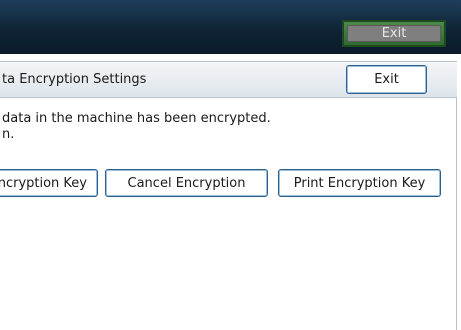 This screenshot has width=461, height=330. What do you see at coordinates (43, 183) in the screenshot?
I see `change-encryption-key-label: ncryption Key` at bounding box center [43, 183].